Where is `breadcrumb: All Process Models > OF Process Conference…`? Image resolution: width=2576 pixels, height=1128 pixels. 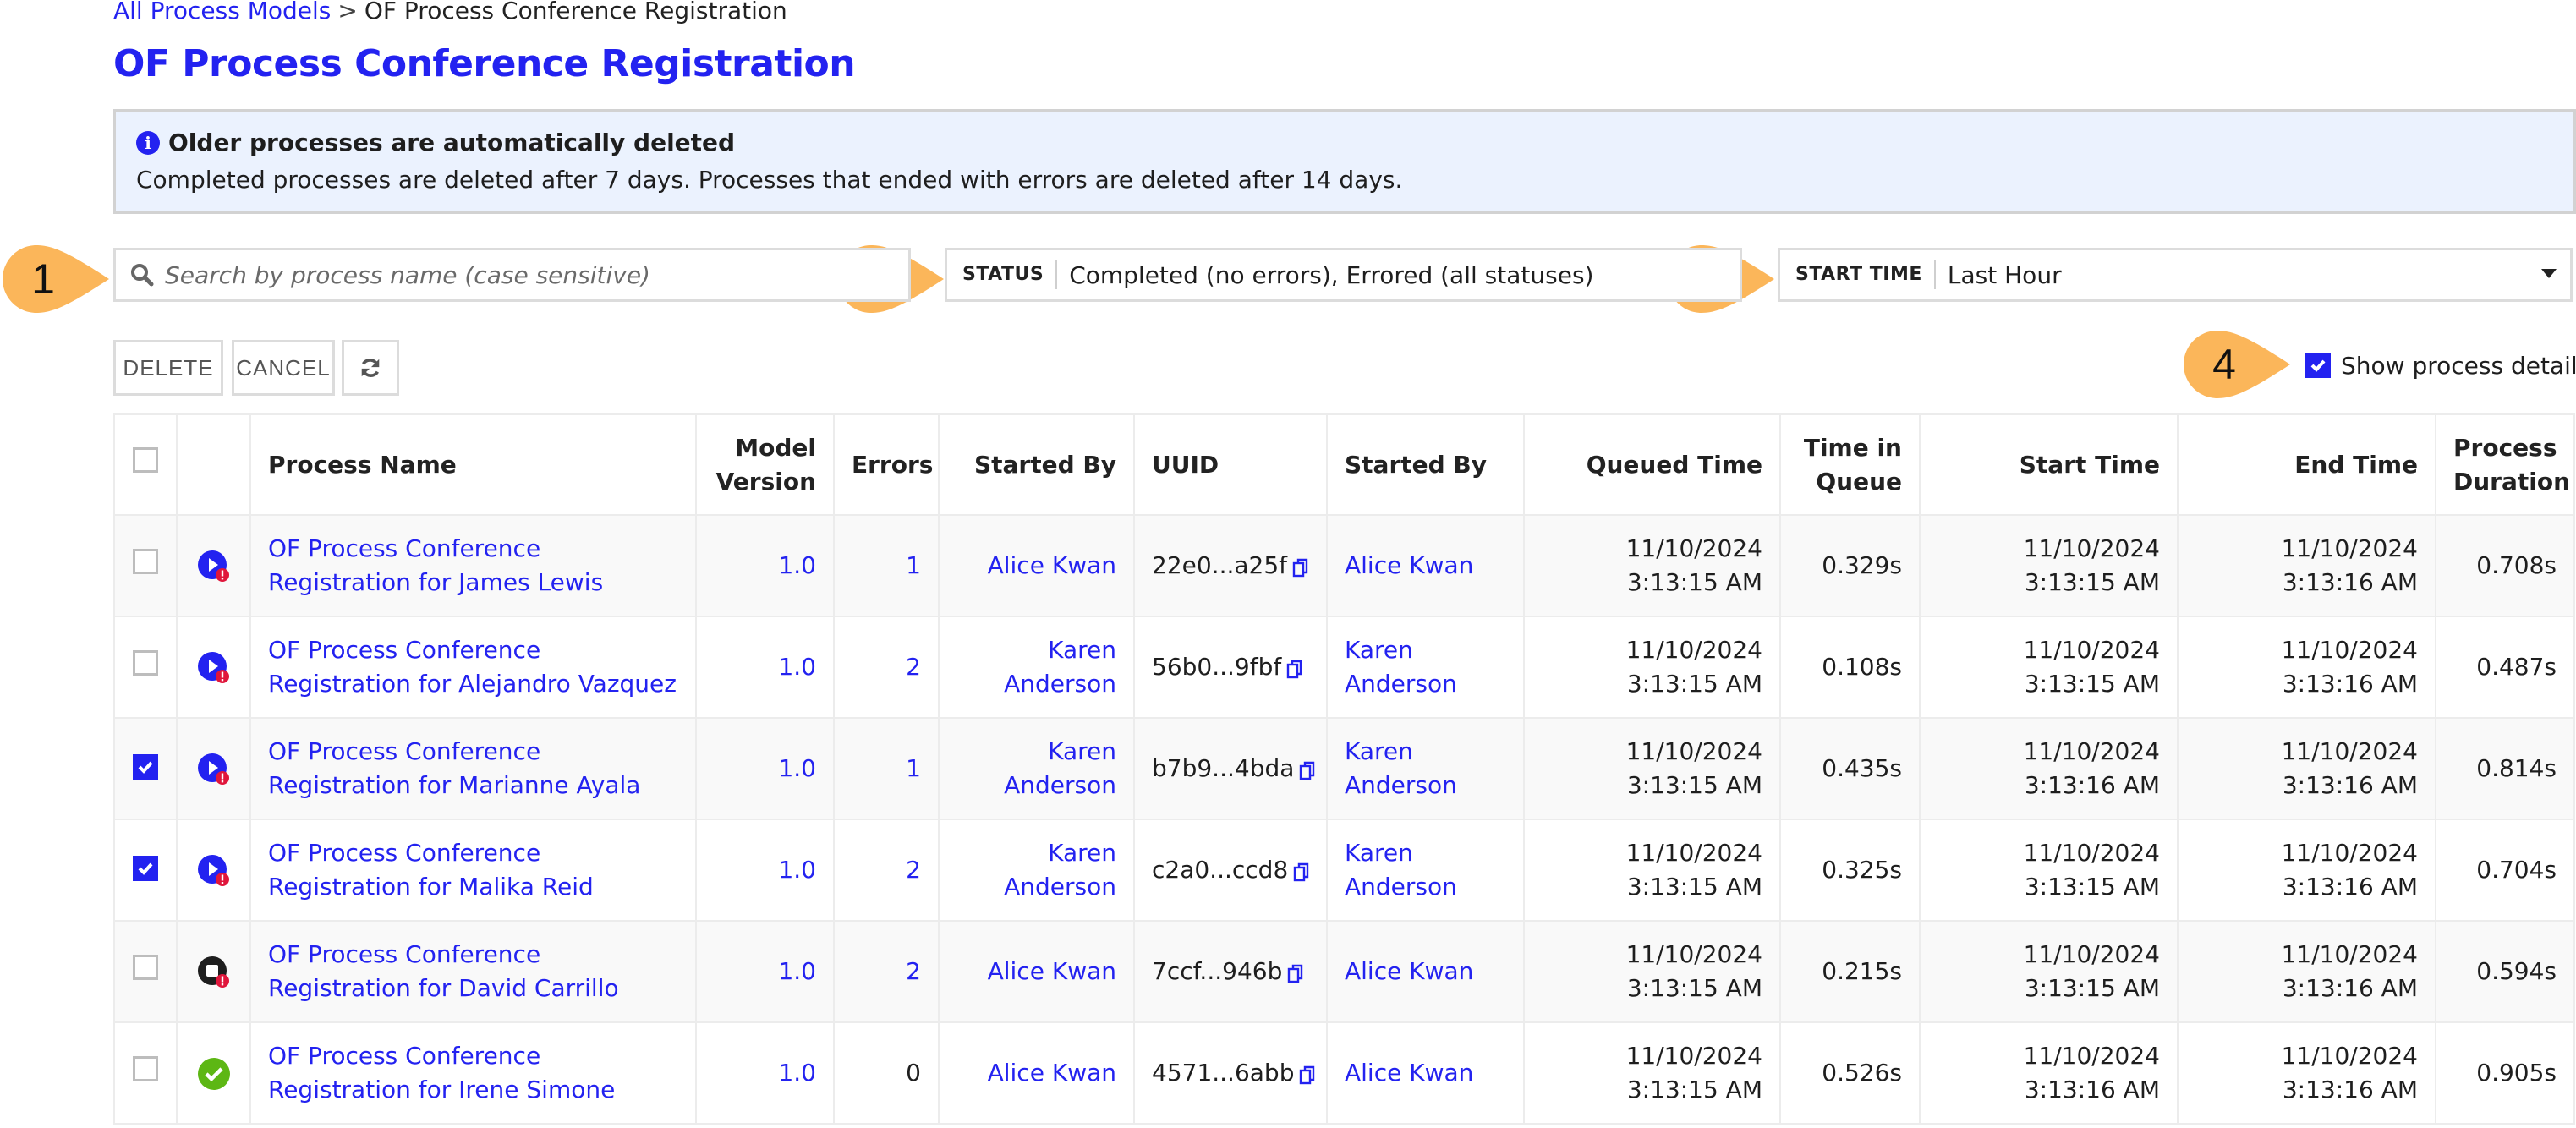
breadcrumb: All Process Models > OF Process Conference… is located at coordinates (450, 13).